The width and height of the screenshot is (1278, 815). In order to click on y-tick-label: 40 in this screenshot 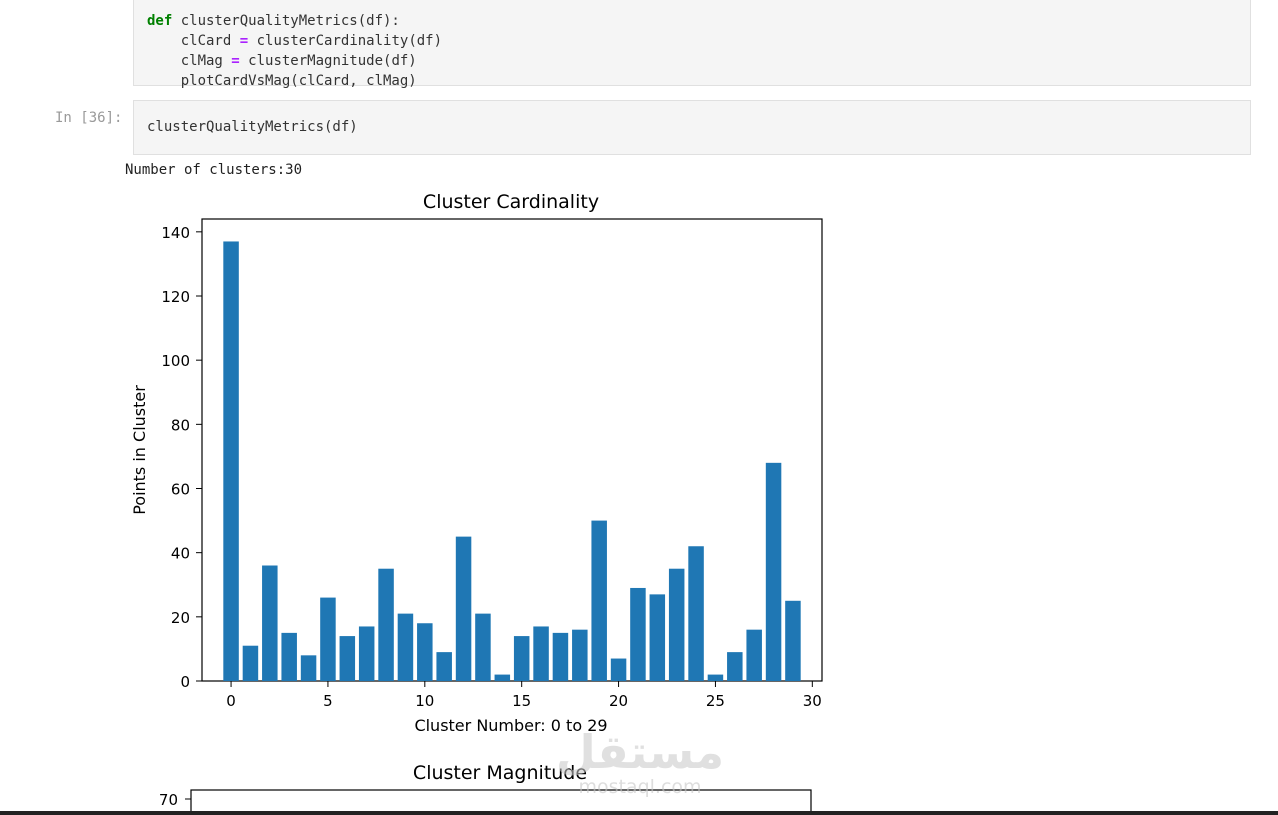, I will do `click(180, 554)`.